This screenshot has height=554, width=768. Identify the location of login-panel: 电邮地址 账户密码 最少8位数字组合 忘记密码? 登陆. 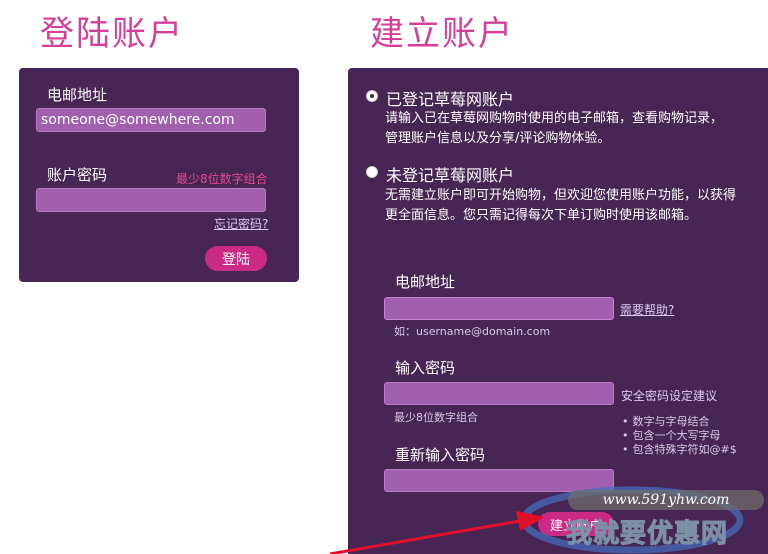
(159, 175).